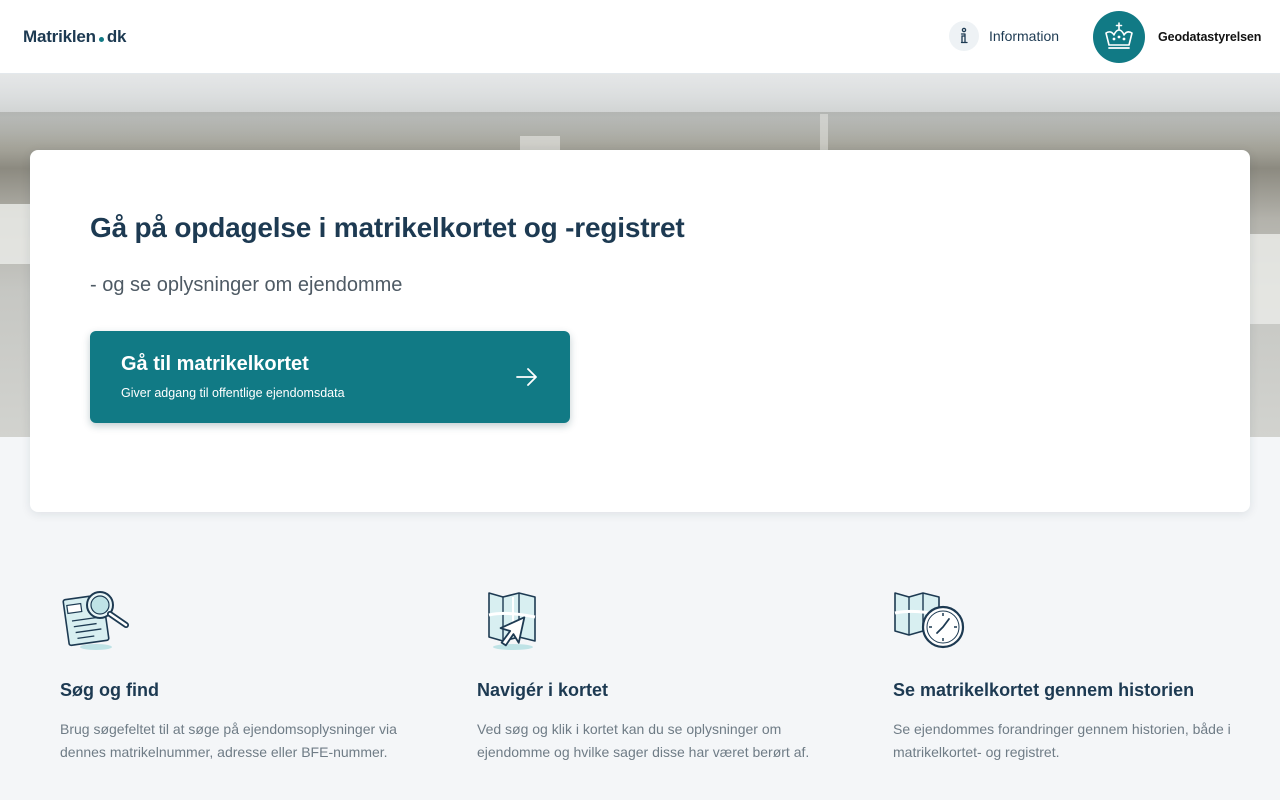  I want to click on site-logo: Matriklen dk, so click(75, 37).